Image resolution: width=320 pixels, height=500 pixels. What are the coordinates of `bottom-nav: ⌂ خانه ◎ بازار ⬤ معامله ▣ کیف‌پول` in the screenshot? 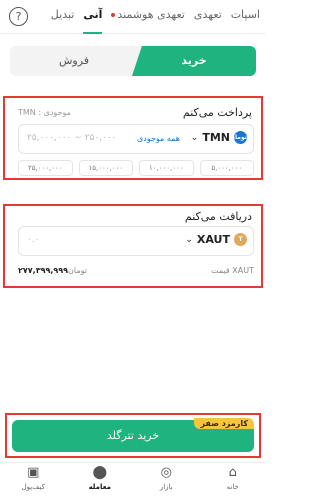 It's located at (133, 481).